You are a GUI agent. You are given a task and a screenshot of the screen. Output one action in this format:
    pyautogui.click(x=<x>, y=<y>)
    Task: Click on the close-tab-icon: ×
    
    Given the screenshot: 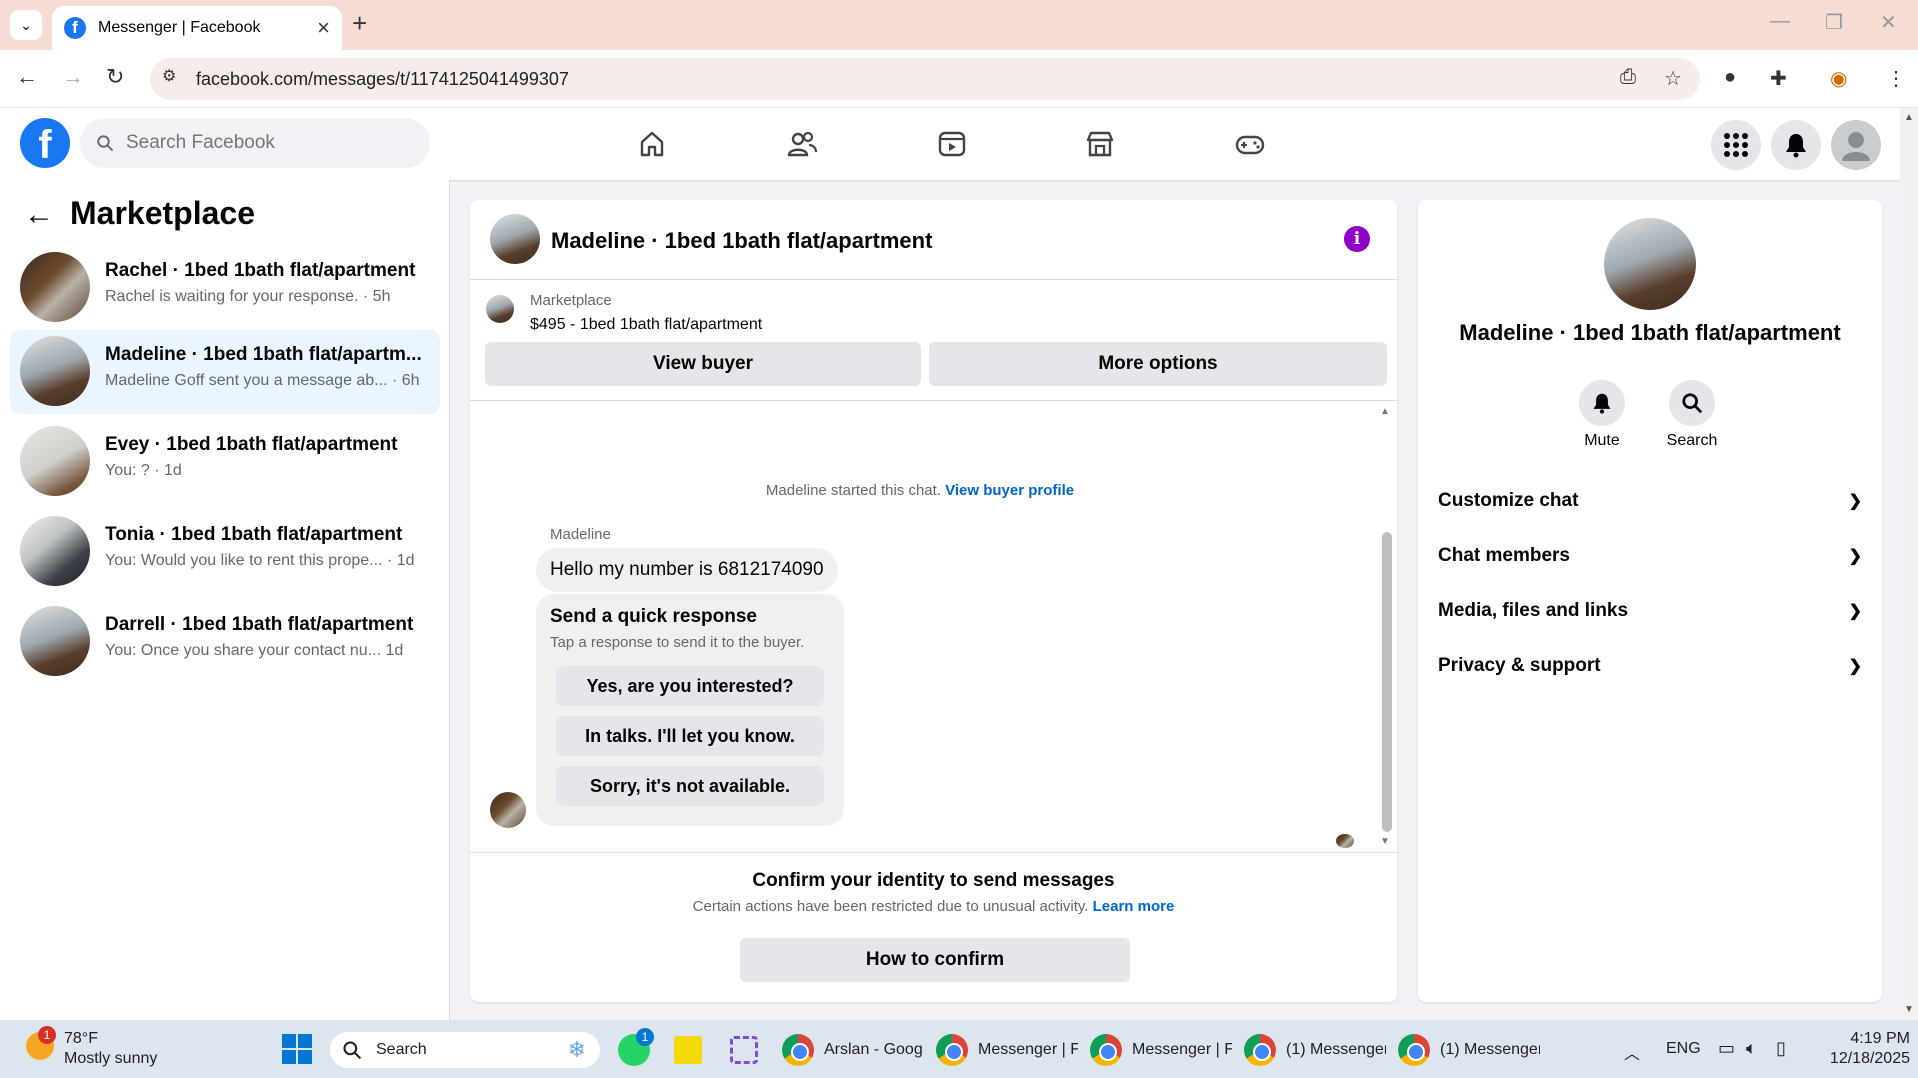 What is the action you would take?
    pyautogui.click(x=323, y=28)
    